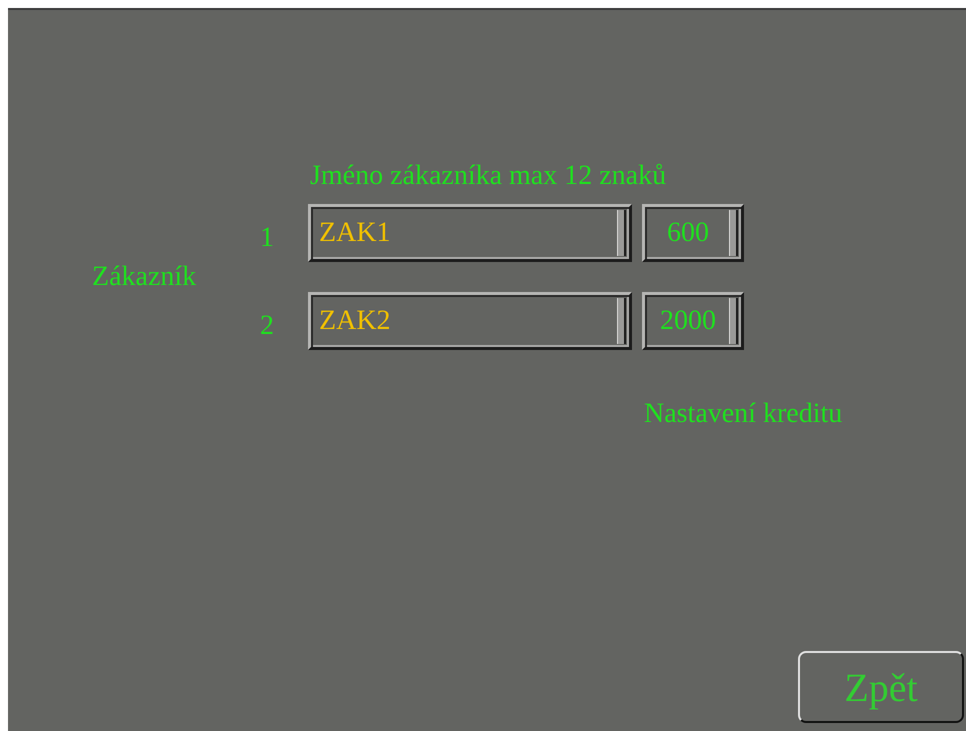  I want to click on name-field: ZAK1, so click(470, 233).